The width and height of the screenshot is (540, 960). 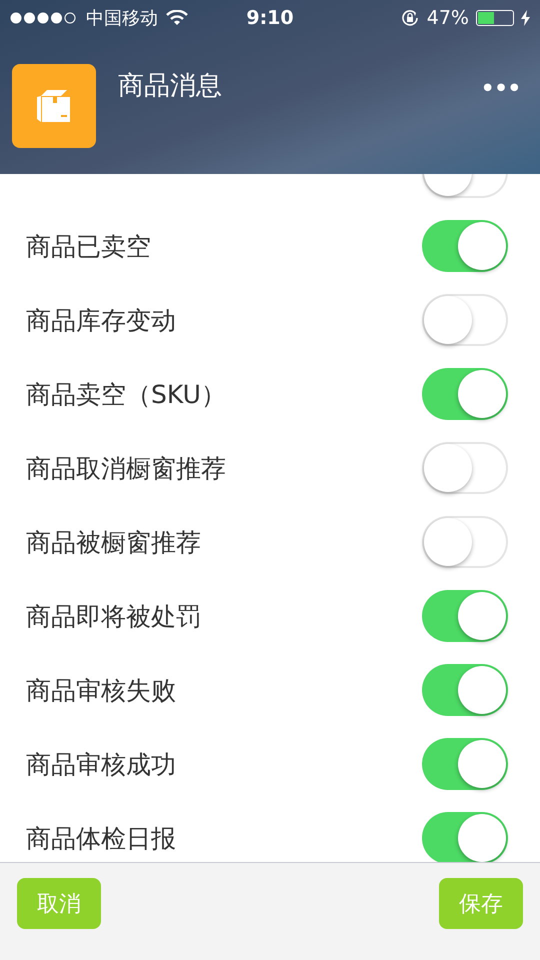 What do you see at coordinates (113, 616) in the screenshot?
I see `setting-label: 商品即将被处罚` at bounding box center [113, 616].